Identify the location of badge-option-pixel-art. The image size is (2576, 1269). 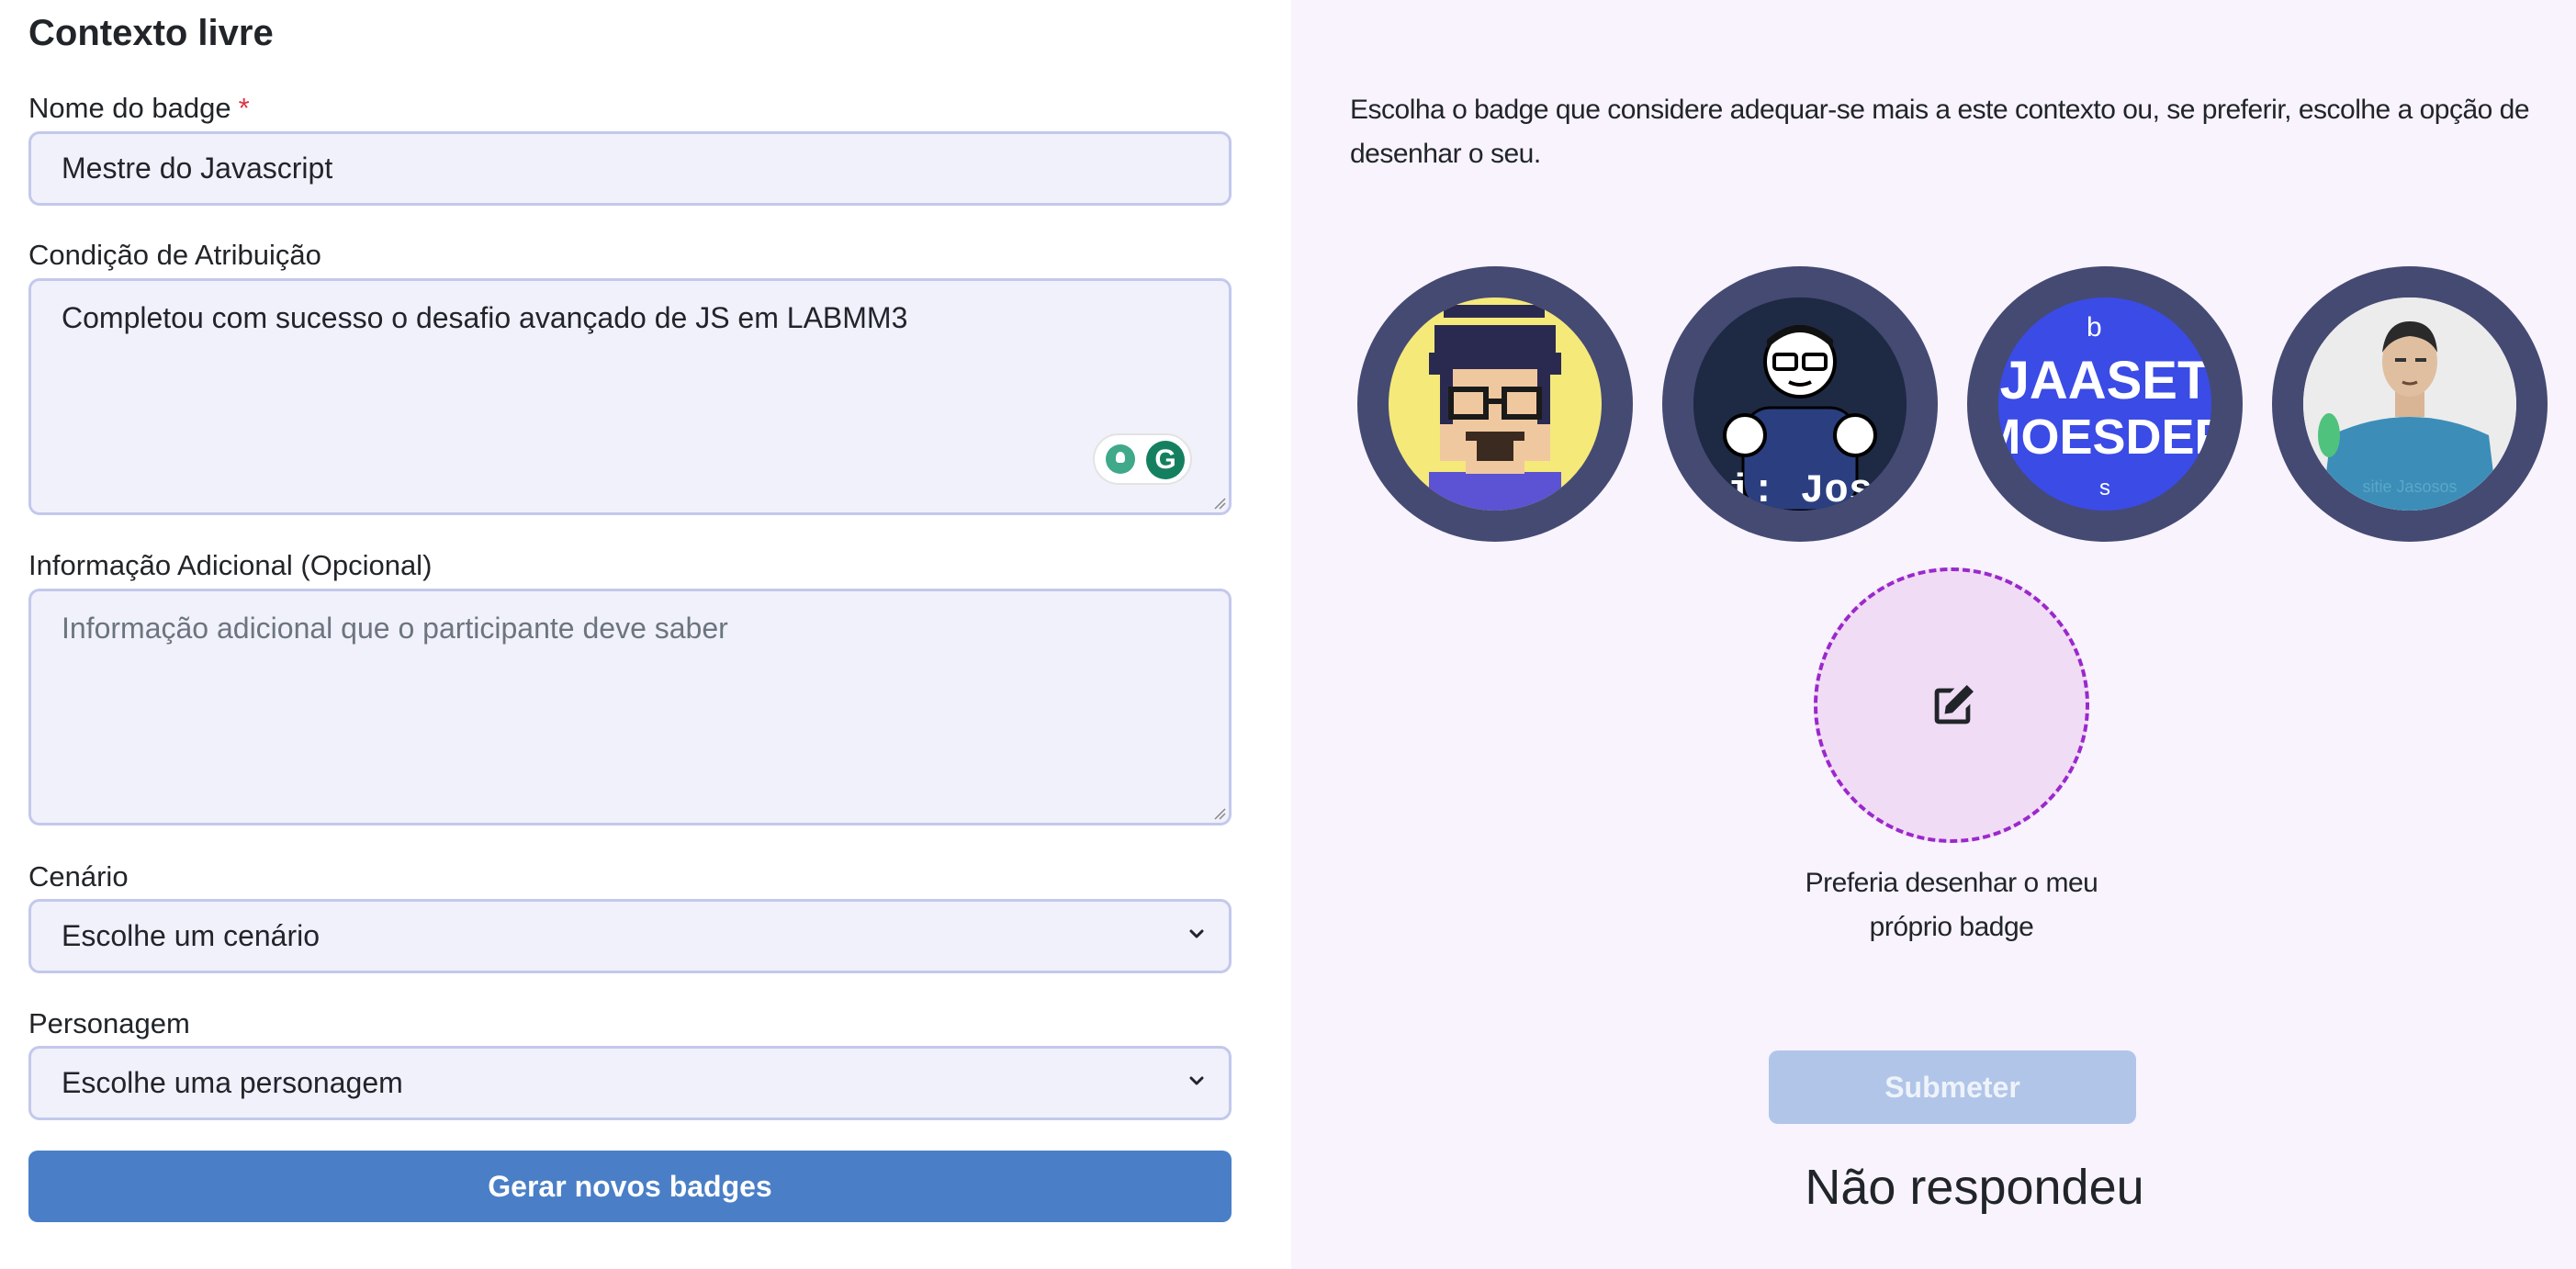
(1495, 404).